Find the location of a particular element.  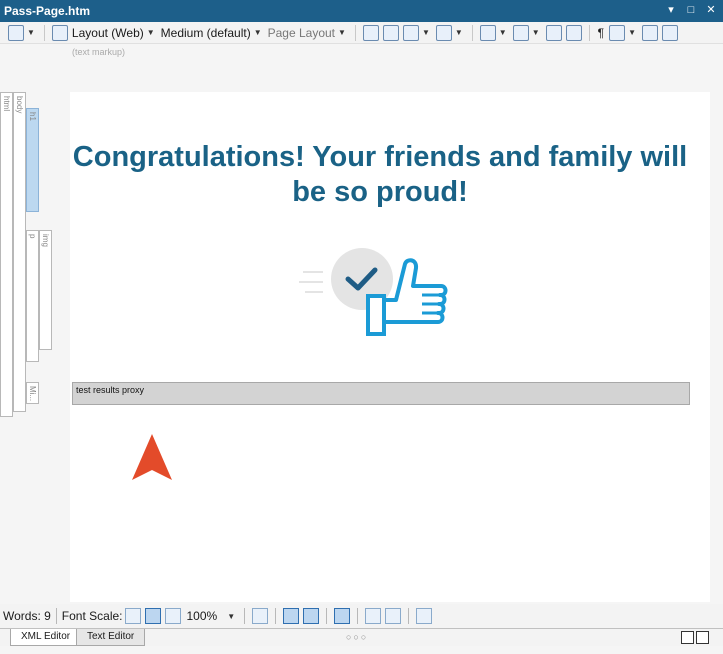

expand-icon is located at coordinates (702, 637).